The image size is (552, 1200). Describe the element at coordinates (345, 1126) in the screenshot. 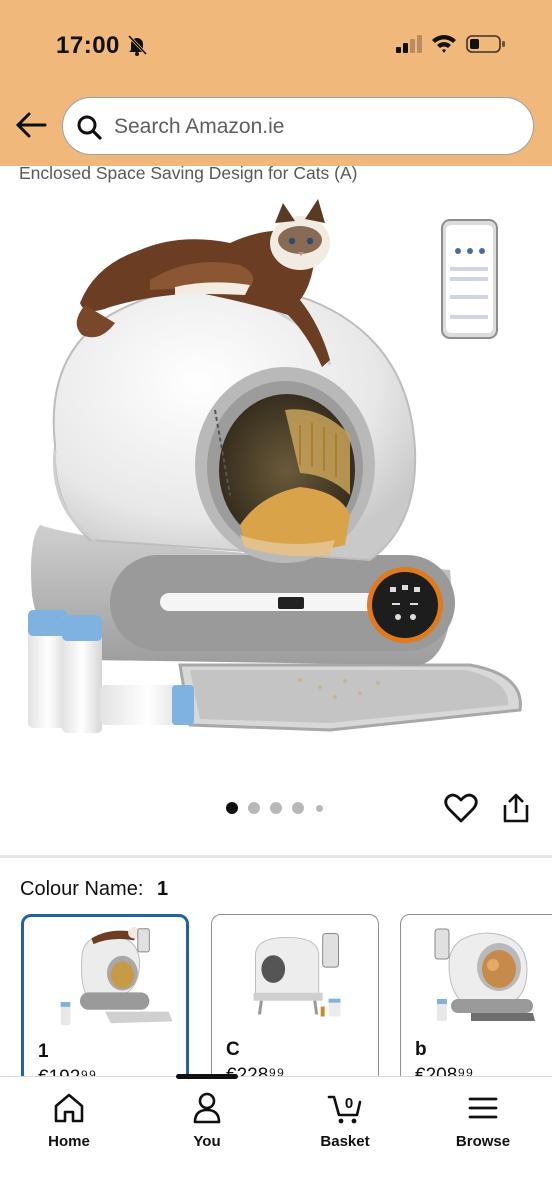

I see `nav-basket: 0 Basket` at that location.